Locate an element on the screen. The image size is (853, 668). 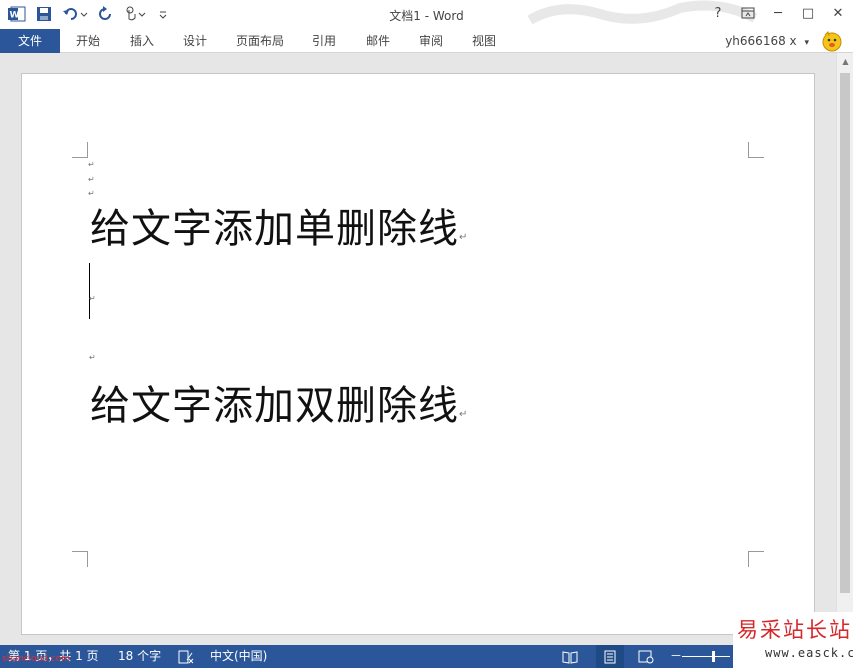
zoom-slider-track is located at coordinates (706, 656).